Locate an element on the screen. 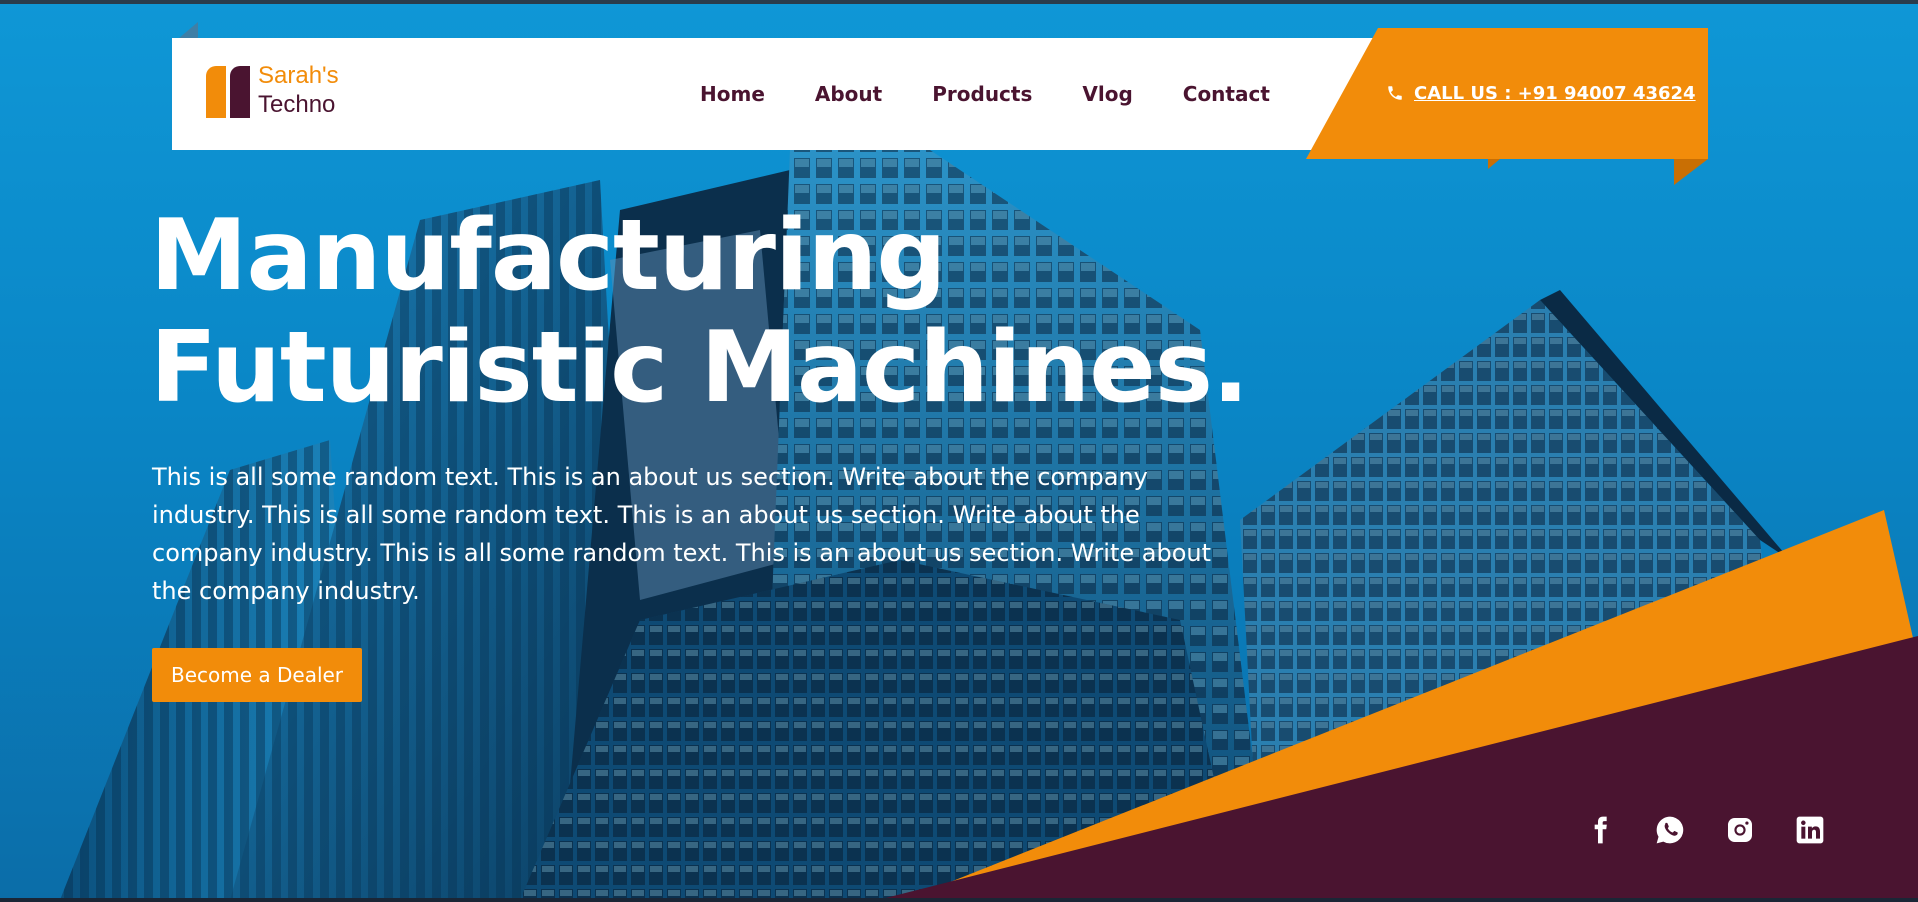 Image resolution: width=1918 pixels, height=902 pixels. nav-vlog: Vlog is located at coordinates (1107, 94).